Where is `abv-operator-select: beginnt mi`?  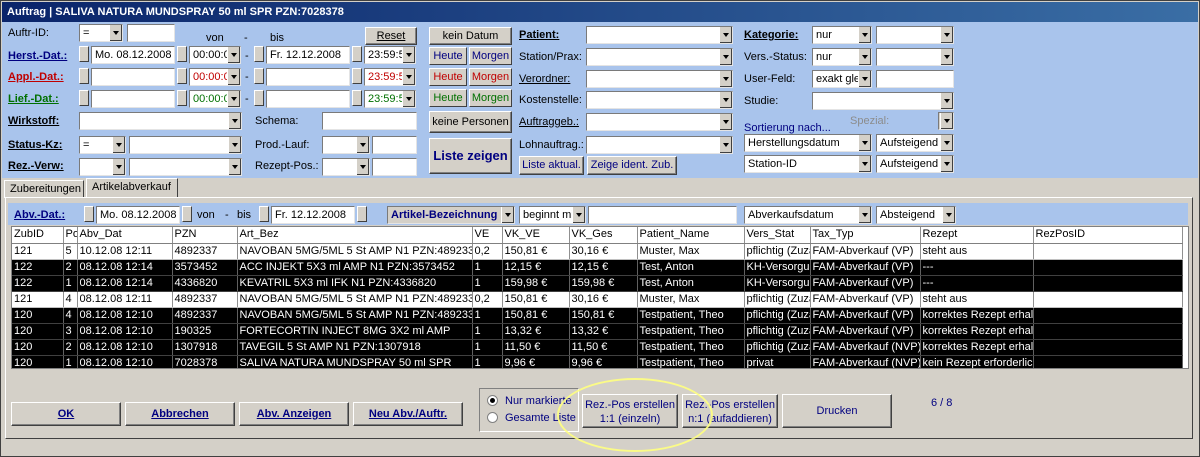
abv-operator-select: beginnt mi is located at coordinates (552, 215).